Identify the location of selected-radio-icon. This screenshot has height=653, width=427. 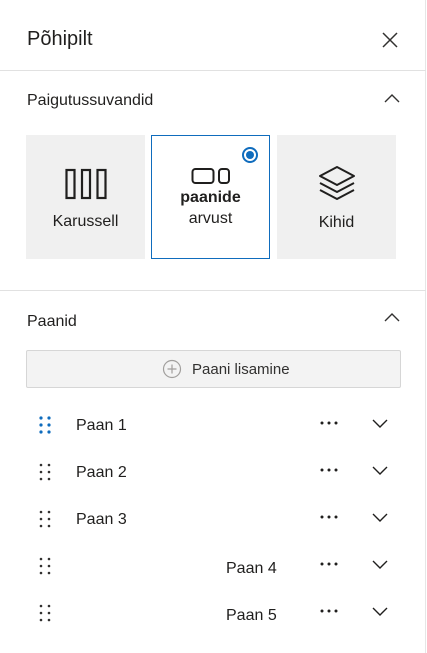
(250, 155).